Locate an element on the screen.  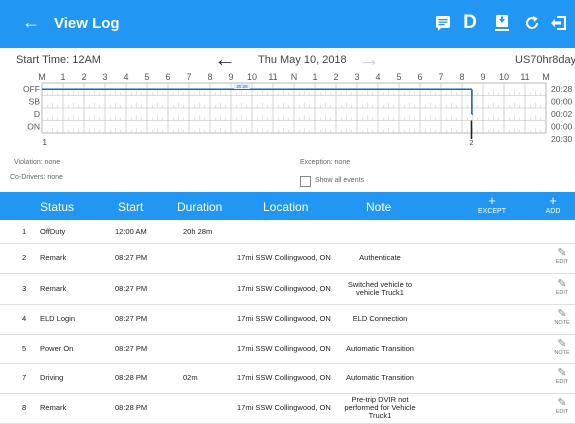
logout-icon is located at coordinates (559, 23).